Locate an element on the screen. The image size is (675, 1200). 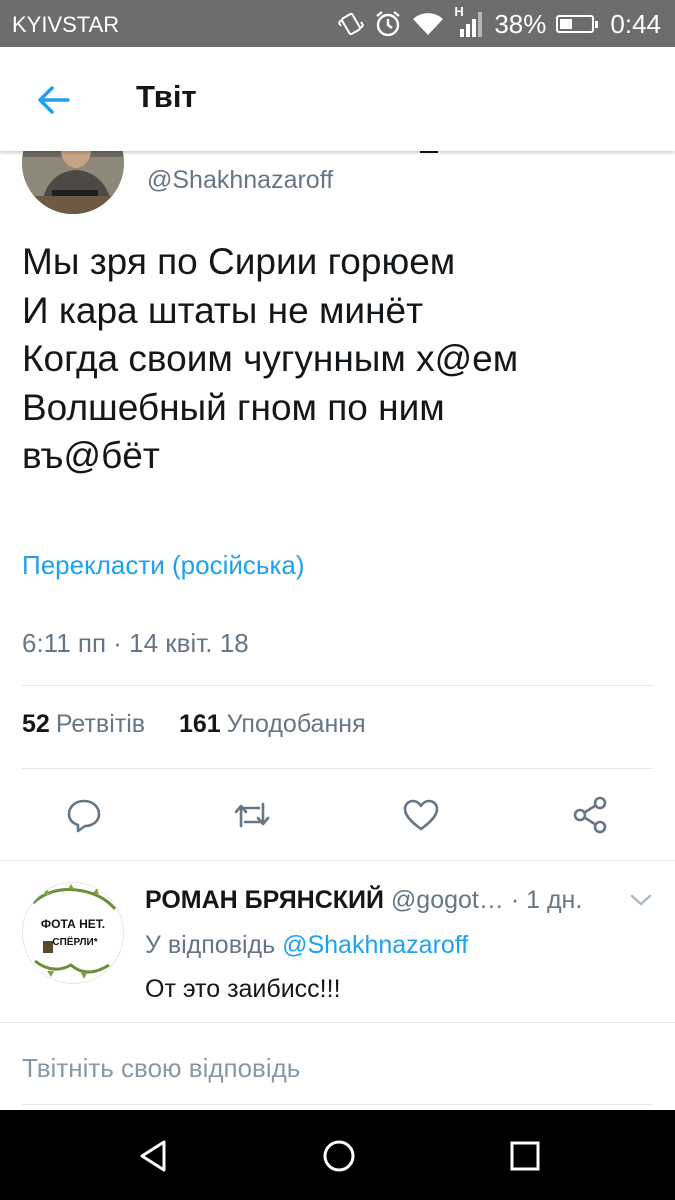
reply-avatar-line1: ФОТА НЕТ. is located at coordinates (73, 924).